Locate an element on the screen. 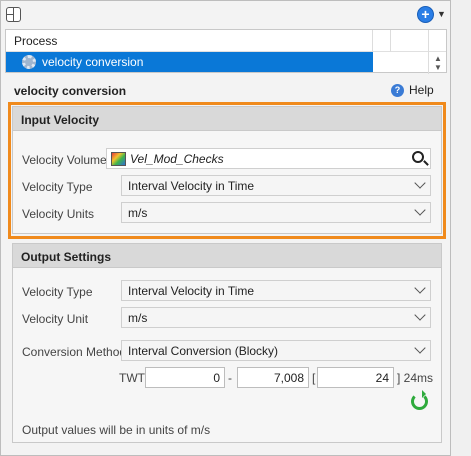  output-velocity-unit-select: m/s is located at coordinates (276, 317).